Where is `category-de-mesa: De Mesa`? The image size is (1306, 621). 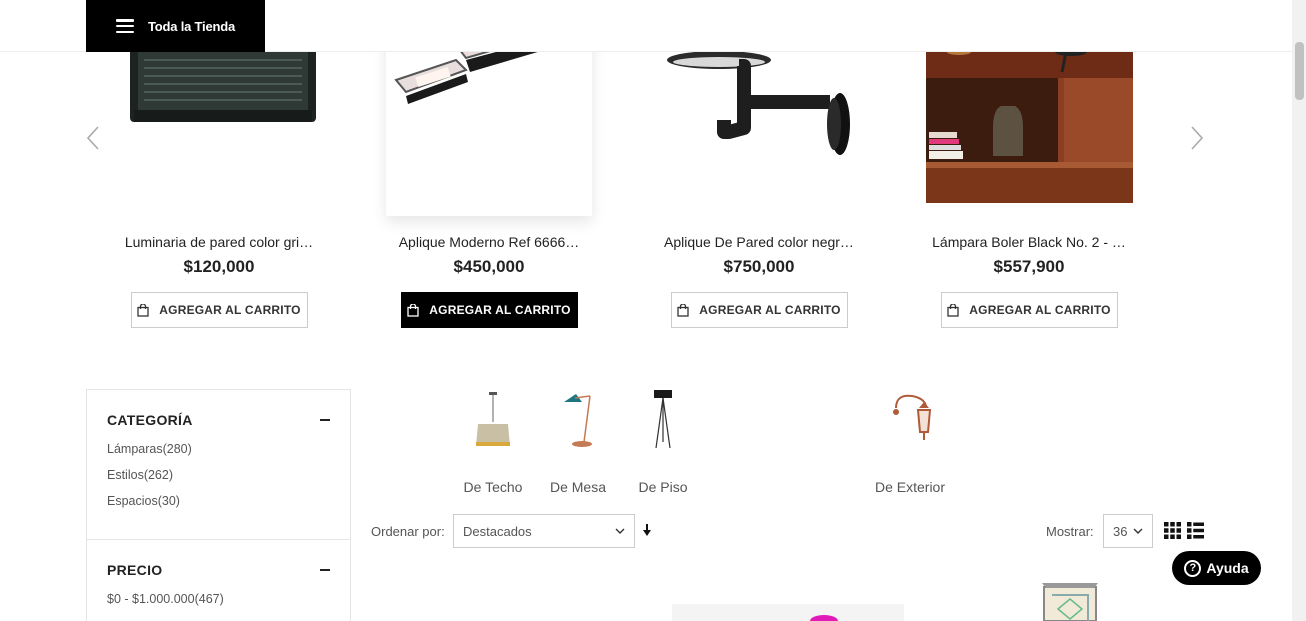 category-de-mesa: De Mesa is located at coordinates (578, 440).